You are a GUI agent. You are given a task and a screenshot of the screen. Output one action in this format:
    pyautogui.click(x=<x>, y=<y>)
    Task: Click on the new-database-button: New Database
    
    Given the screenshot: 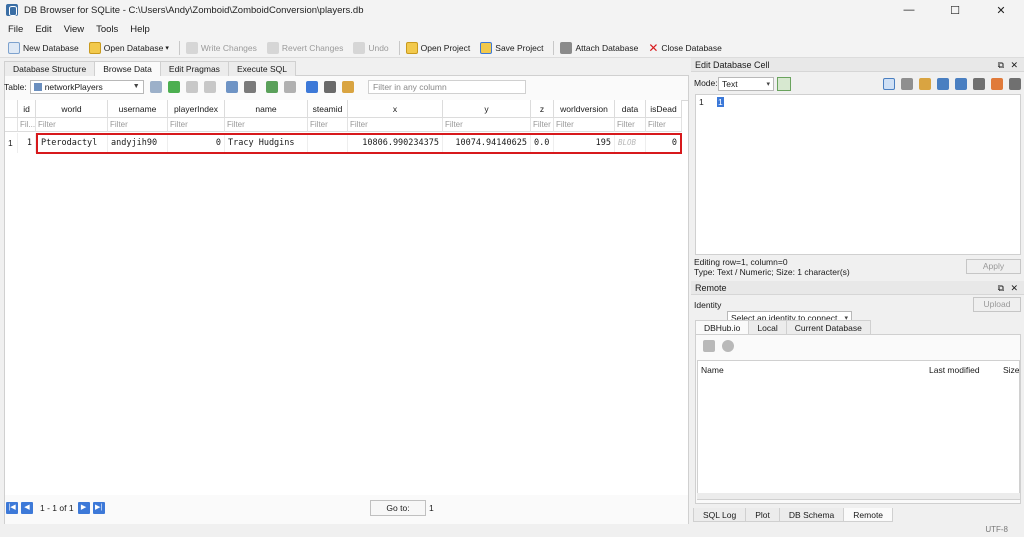 What is the action you would take?
    pyautogui.click(x=43, y=47)
    